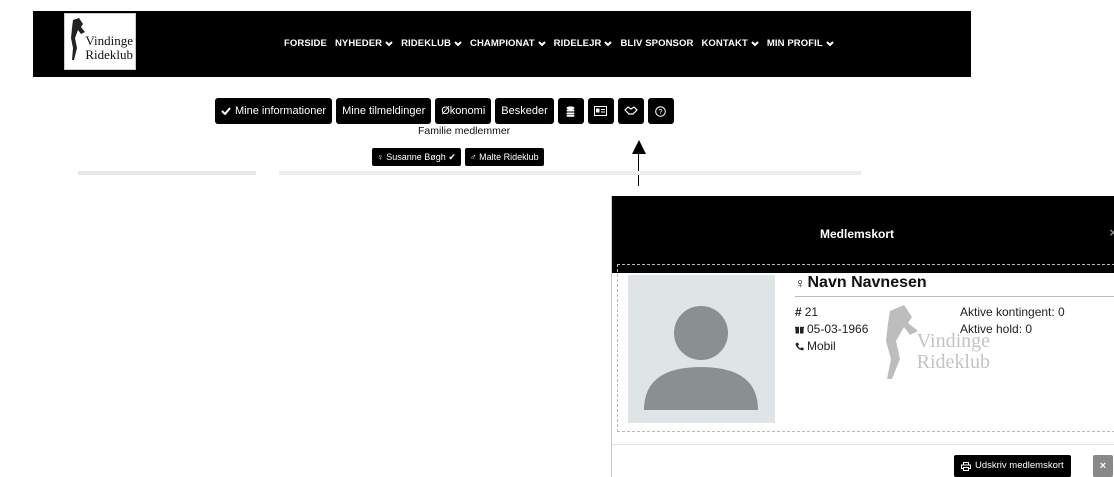 Image resolution: width=1114 pixels, height=477 pixels. What do you see at coordinates (416, 157) in the screenshot?
I see `family-member-button: ♀ Susanne Bøgh ✔` at bounding box center [416, 157].